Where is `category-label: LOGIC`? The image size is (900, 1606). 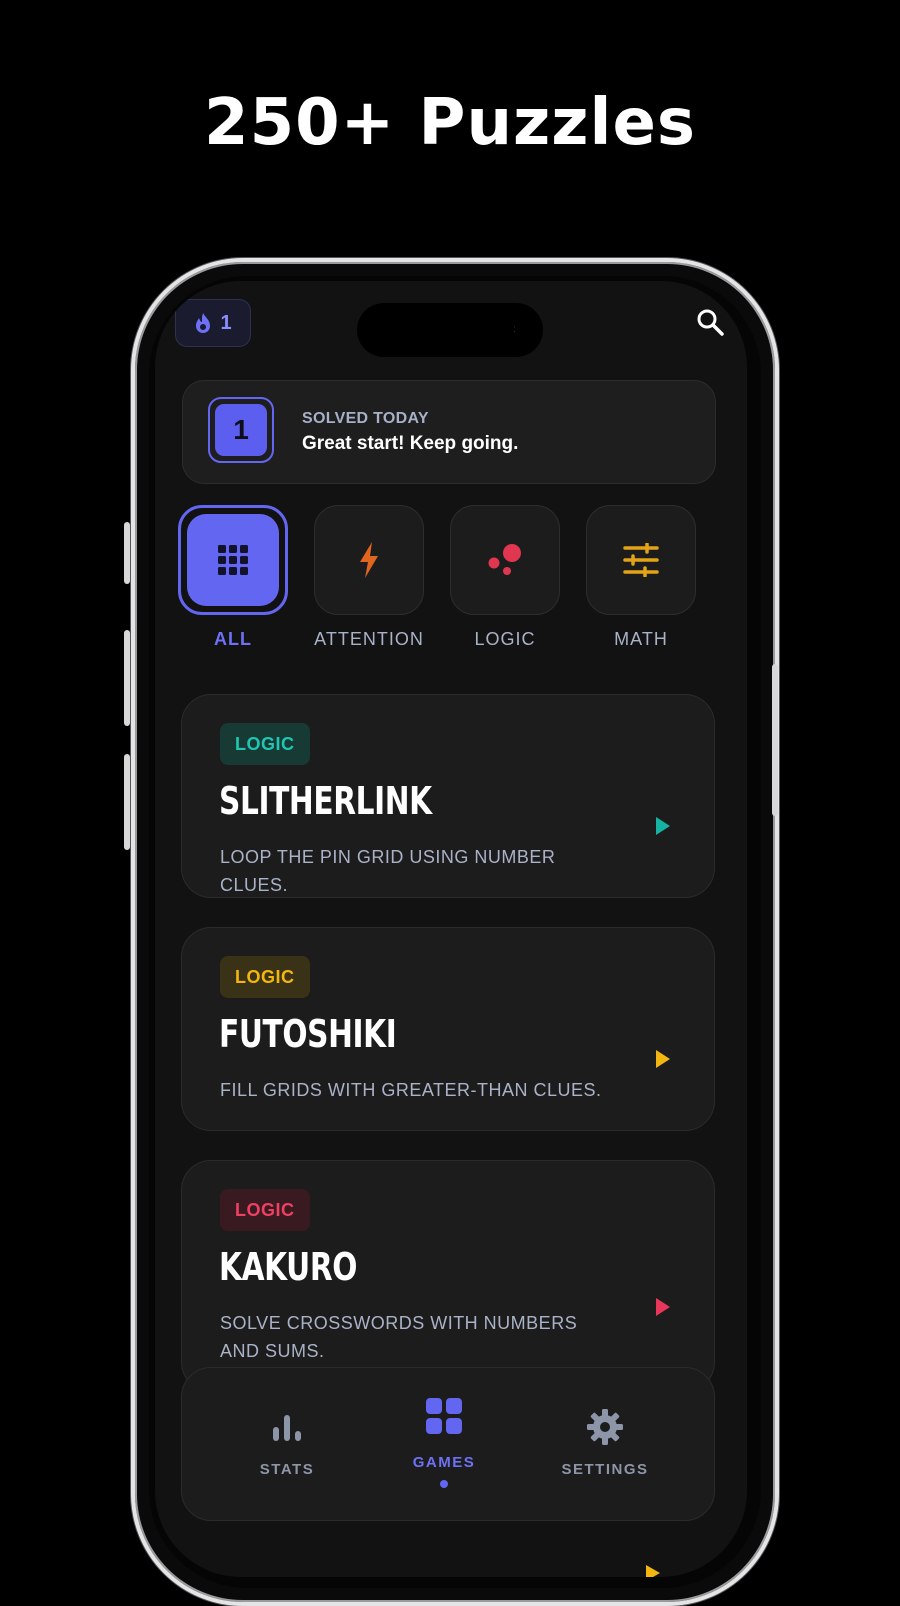 category-label: LOGIC is located at coordinates (505, 639).